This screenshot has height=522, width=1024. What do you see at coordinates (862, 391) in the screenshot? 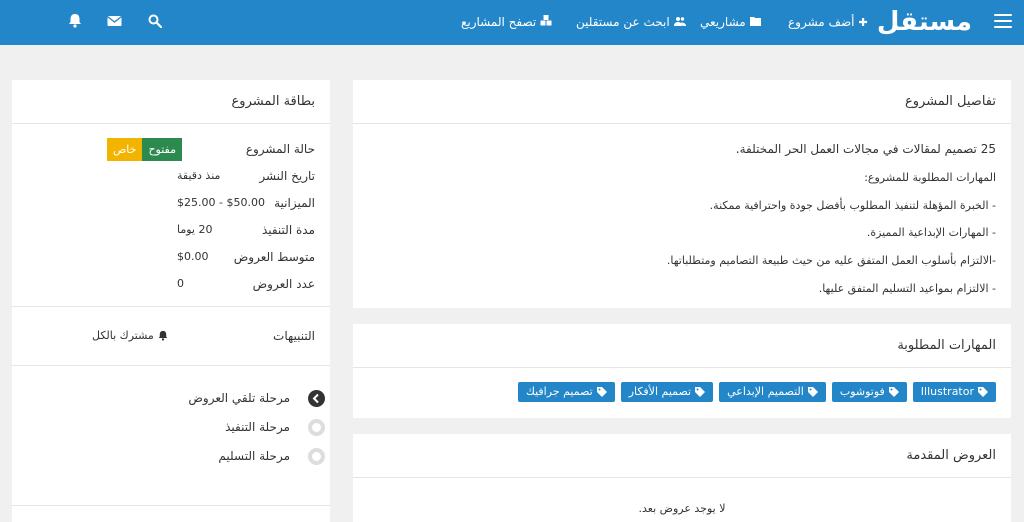
I see `skill-tag-label: فوتوشوب` at bounding box center [862, 391].